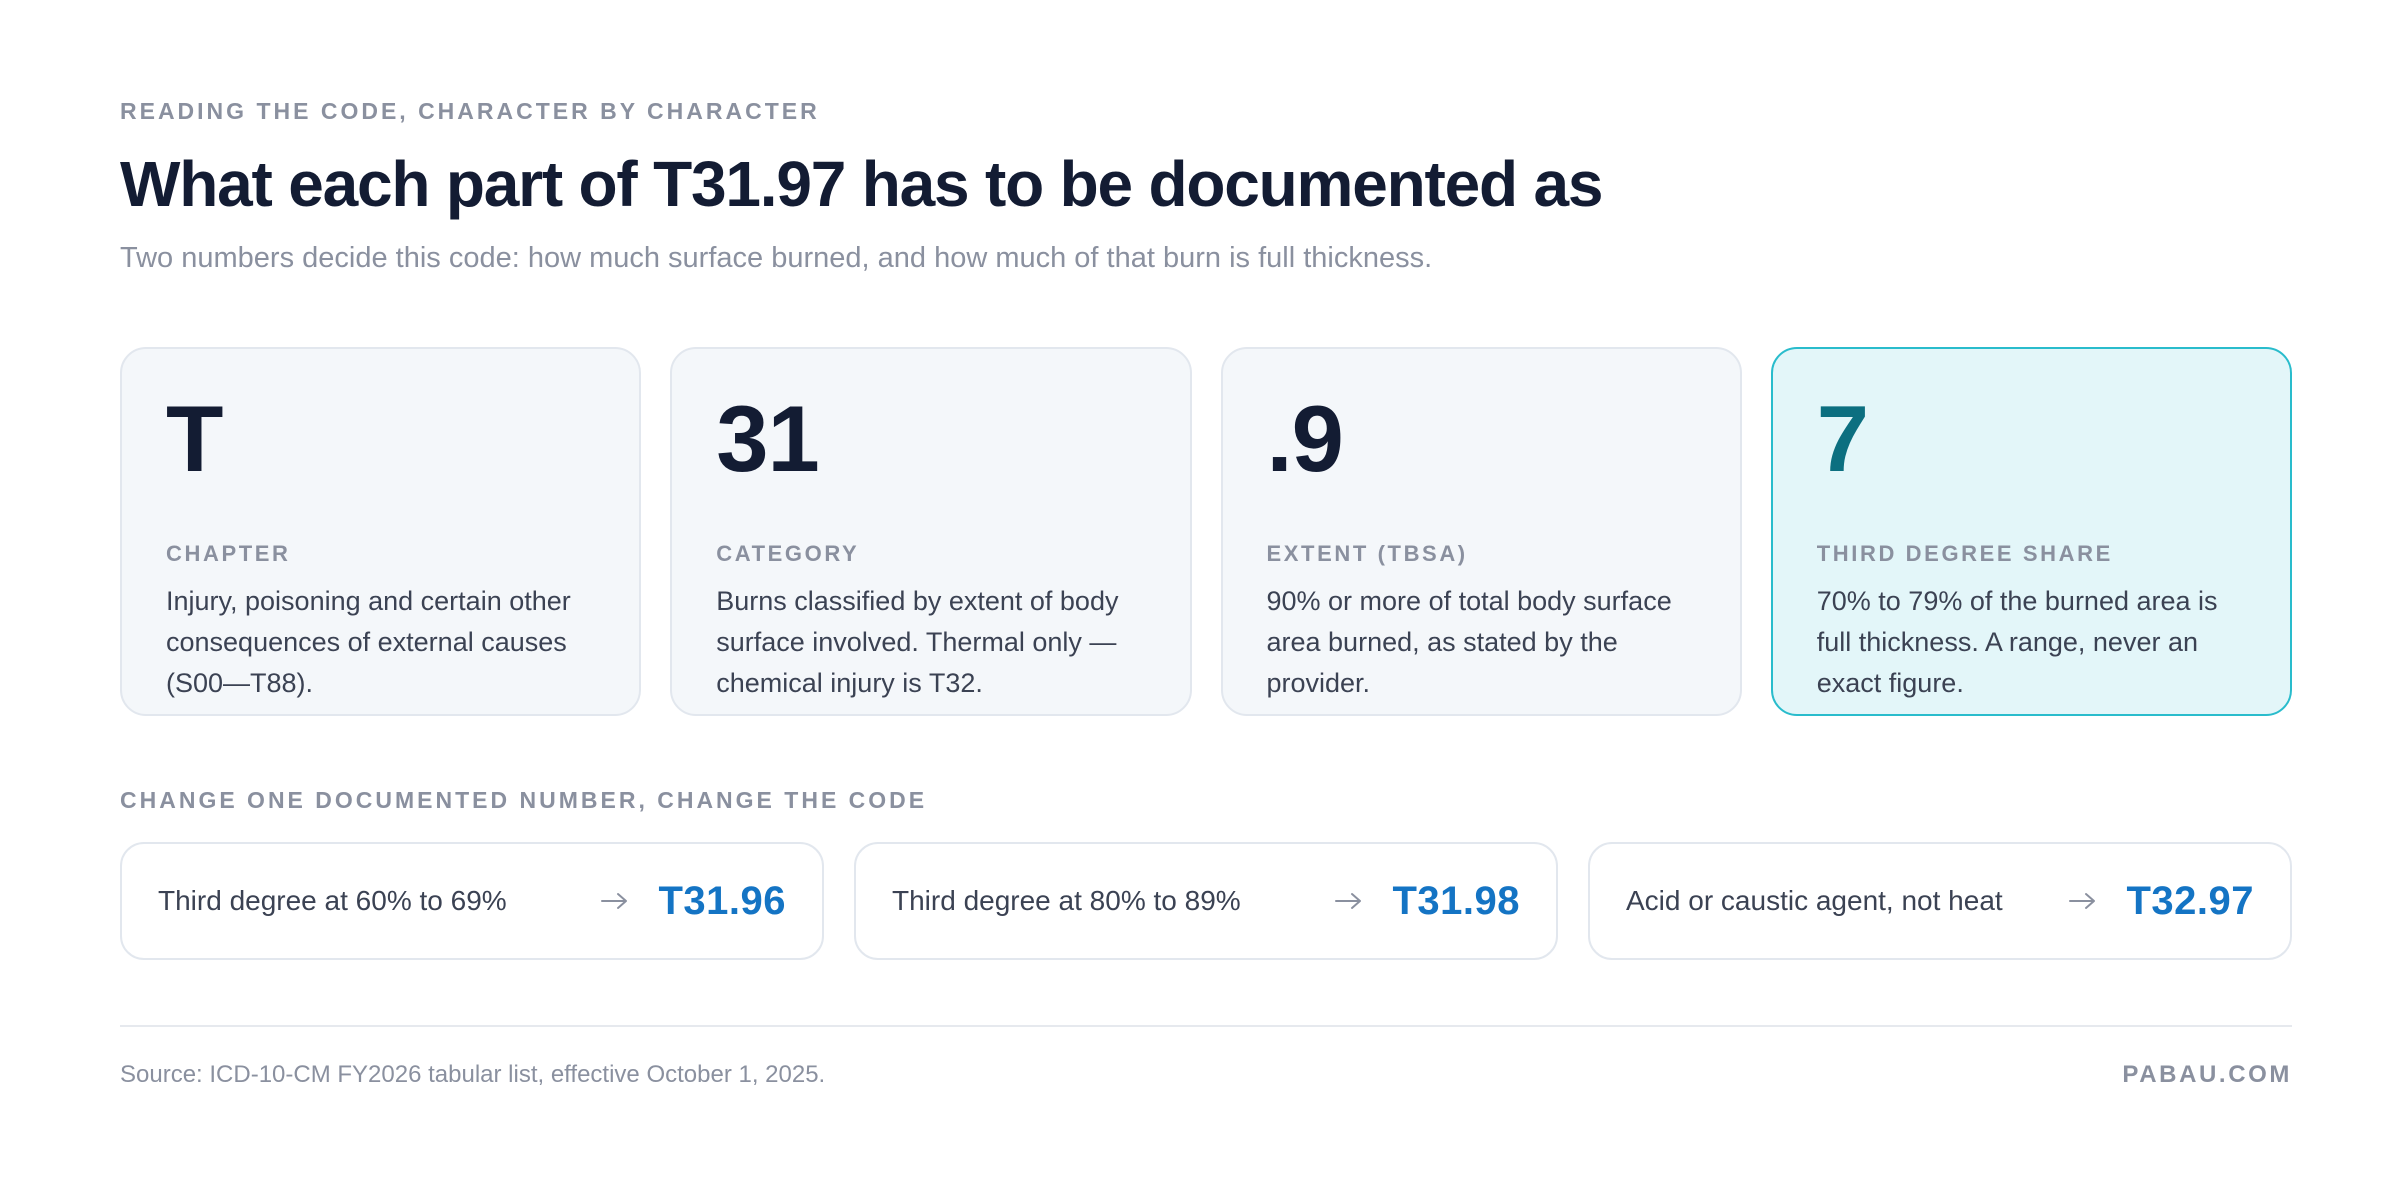  Describe the element at coordinates (332, 900) in the screenshot. I see `change-condition: Third degree at 60% to 69%` at that location.